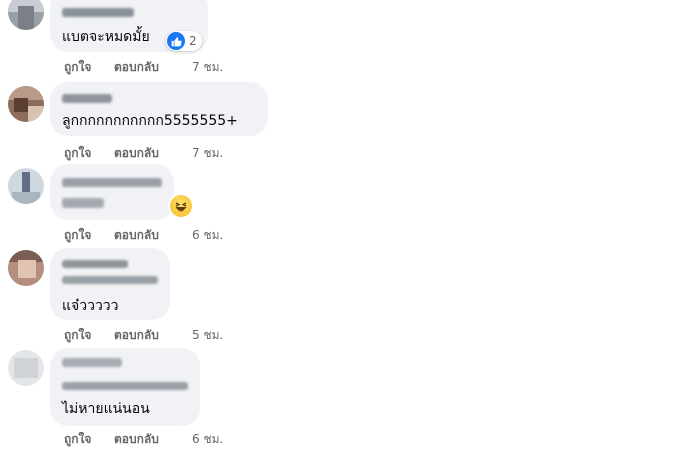 This screenshot has height=449, width=683. Describe the element at coordinates (181, 206) in the screenshot. I see `haha-reaction-icon` at that location.